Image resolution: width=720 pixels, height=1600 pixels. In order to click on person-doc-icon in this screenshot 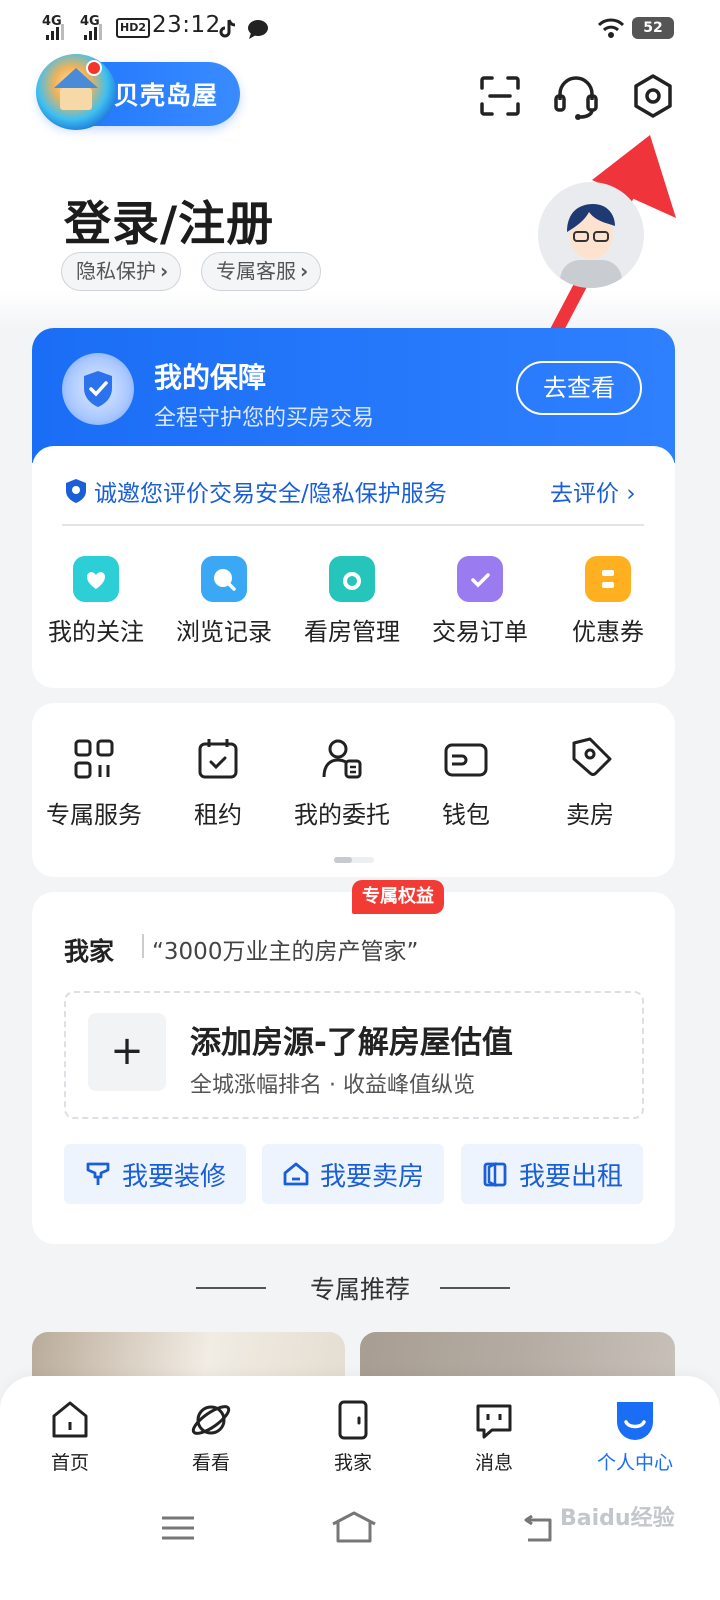, I will do `click(342, 759)`.